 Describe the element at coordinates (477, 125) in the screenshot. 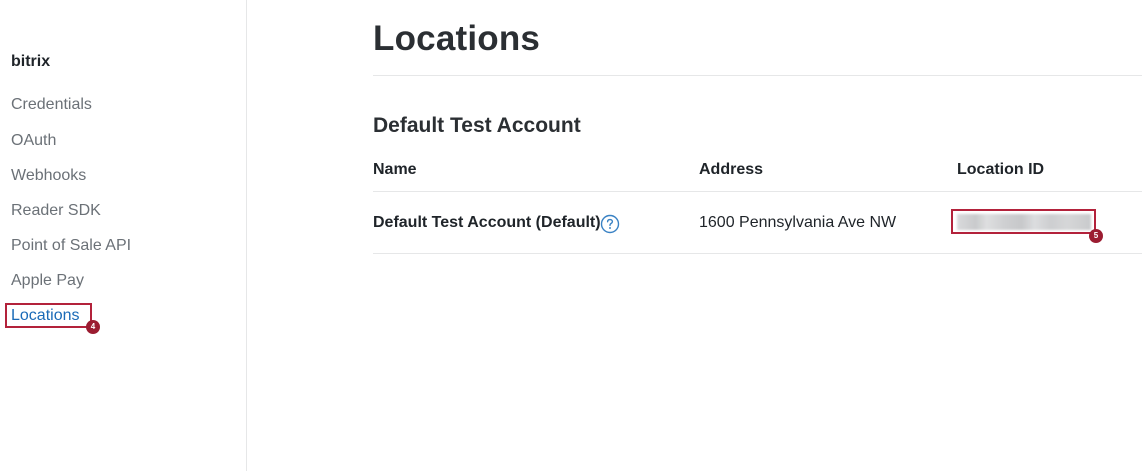

I see `section-title: Default Test Account` at that location.